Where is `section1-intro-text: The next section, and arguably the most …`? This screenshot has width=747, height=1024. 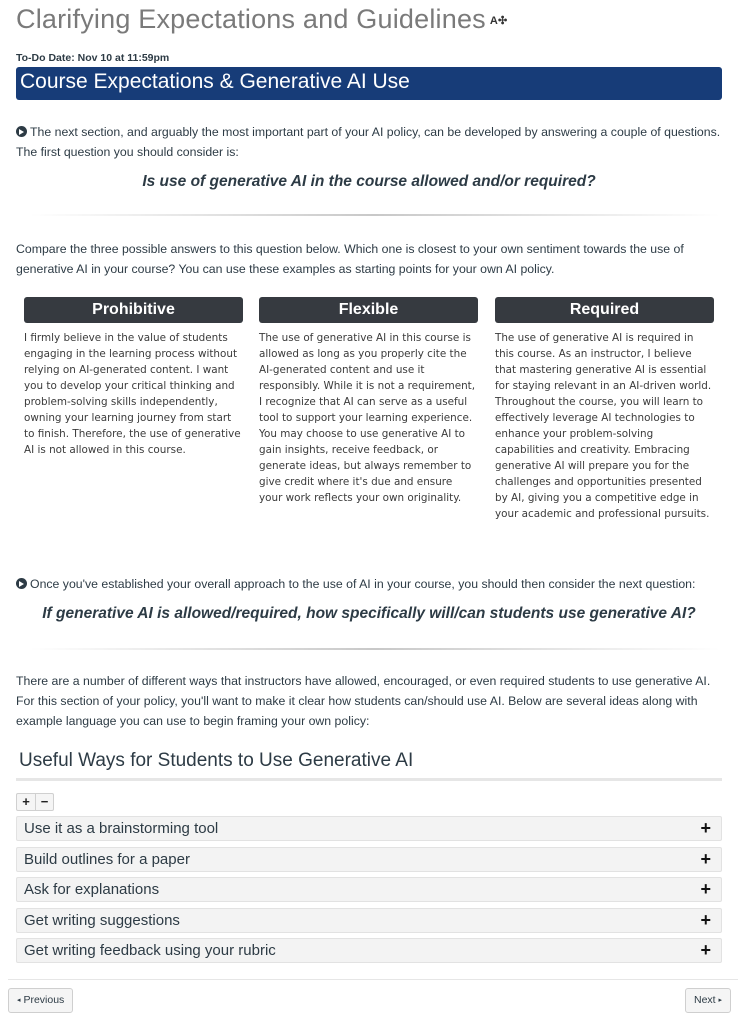 section1-intro-text: The next section, and arguably the most … is located at coordinates (368, 142).